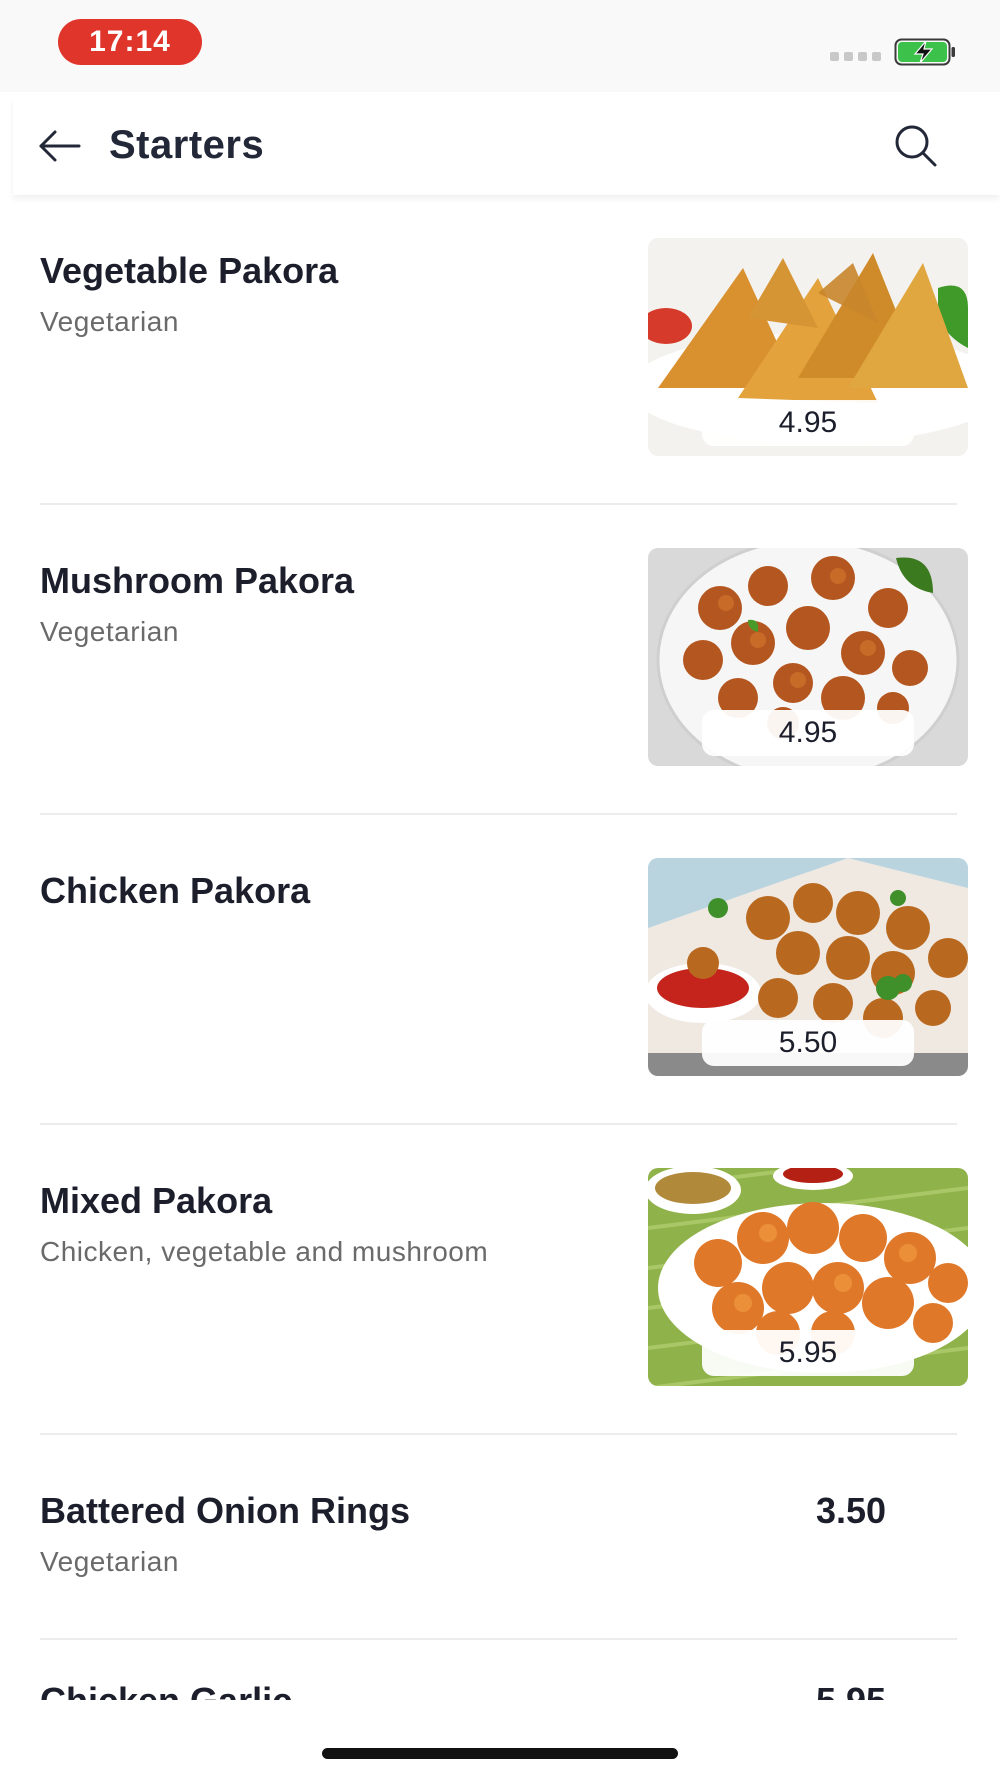  I want to click on item-image: 5.95, so click(808, 1277).